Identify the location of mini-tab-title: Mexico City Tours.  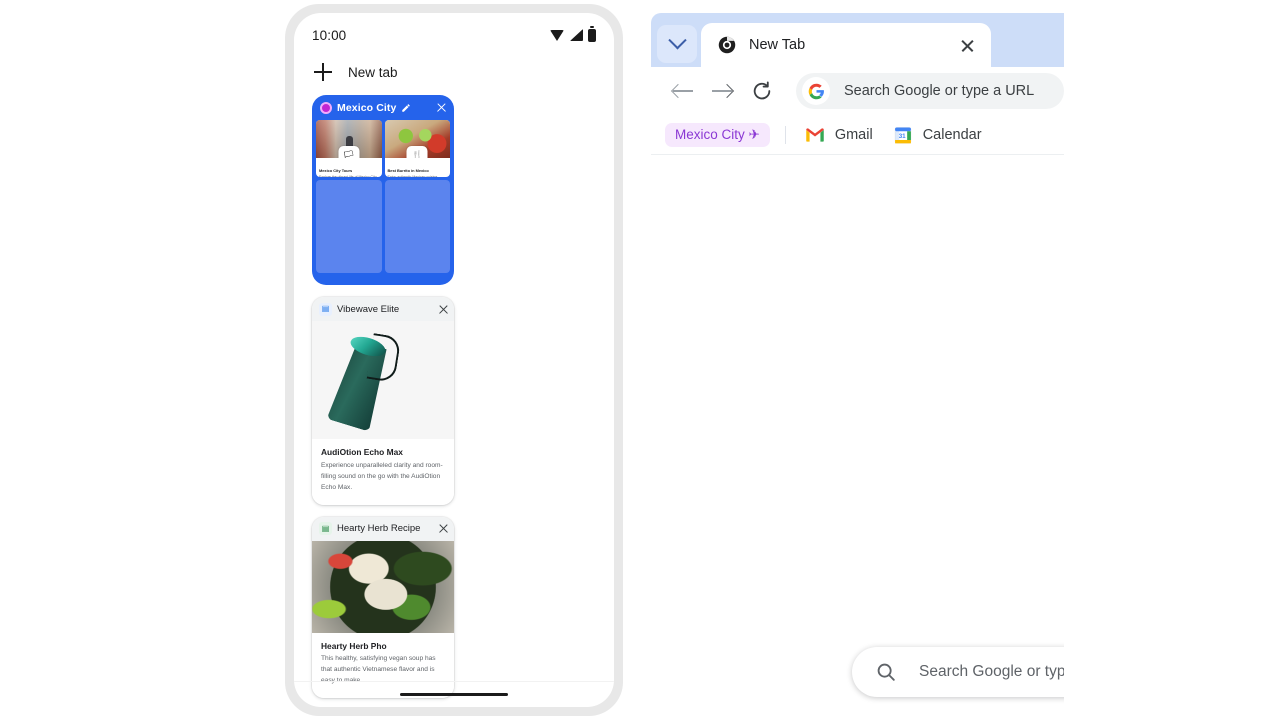
(336, 170).